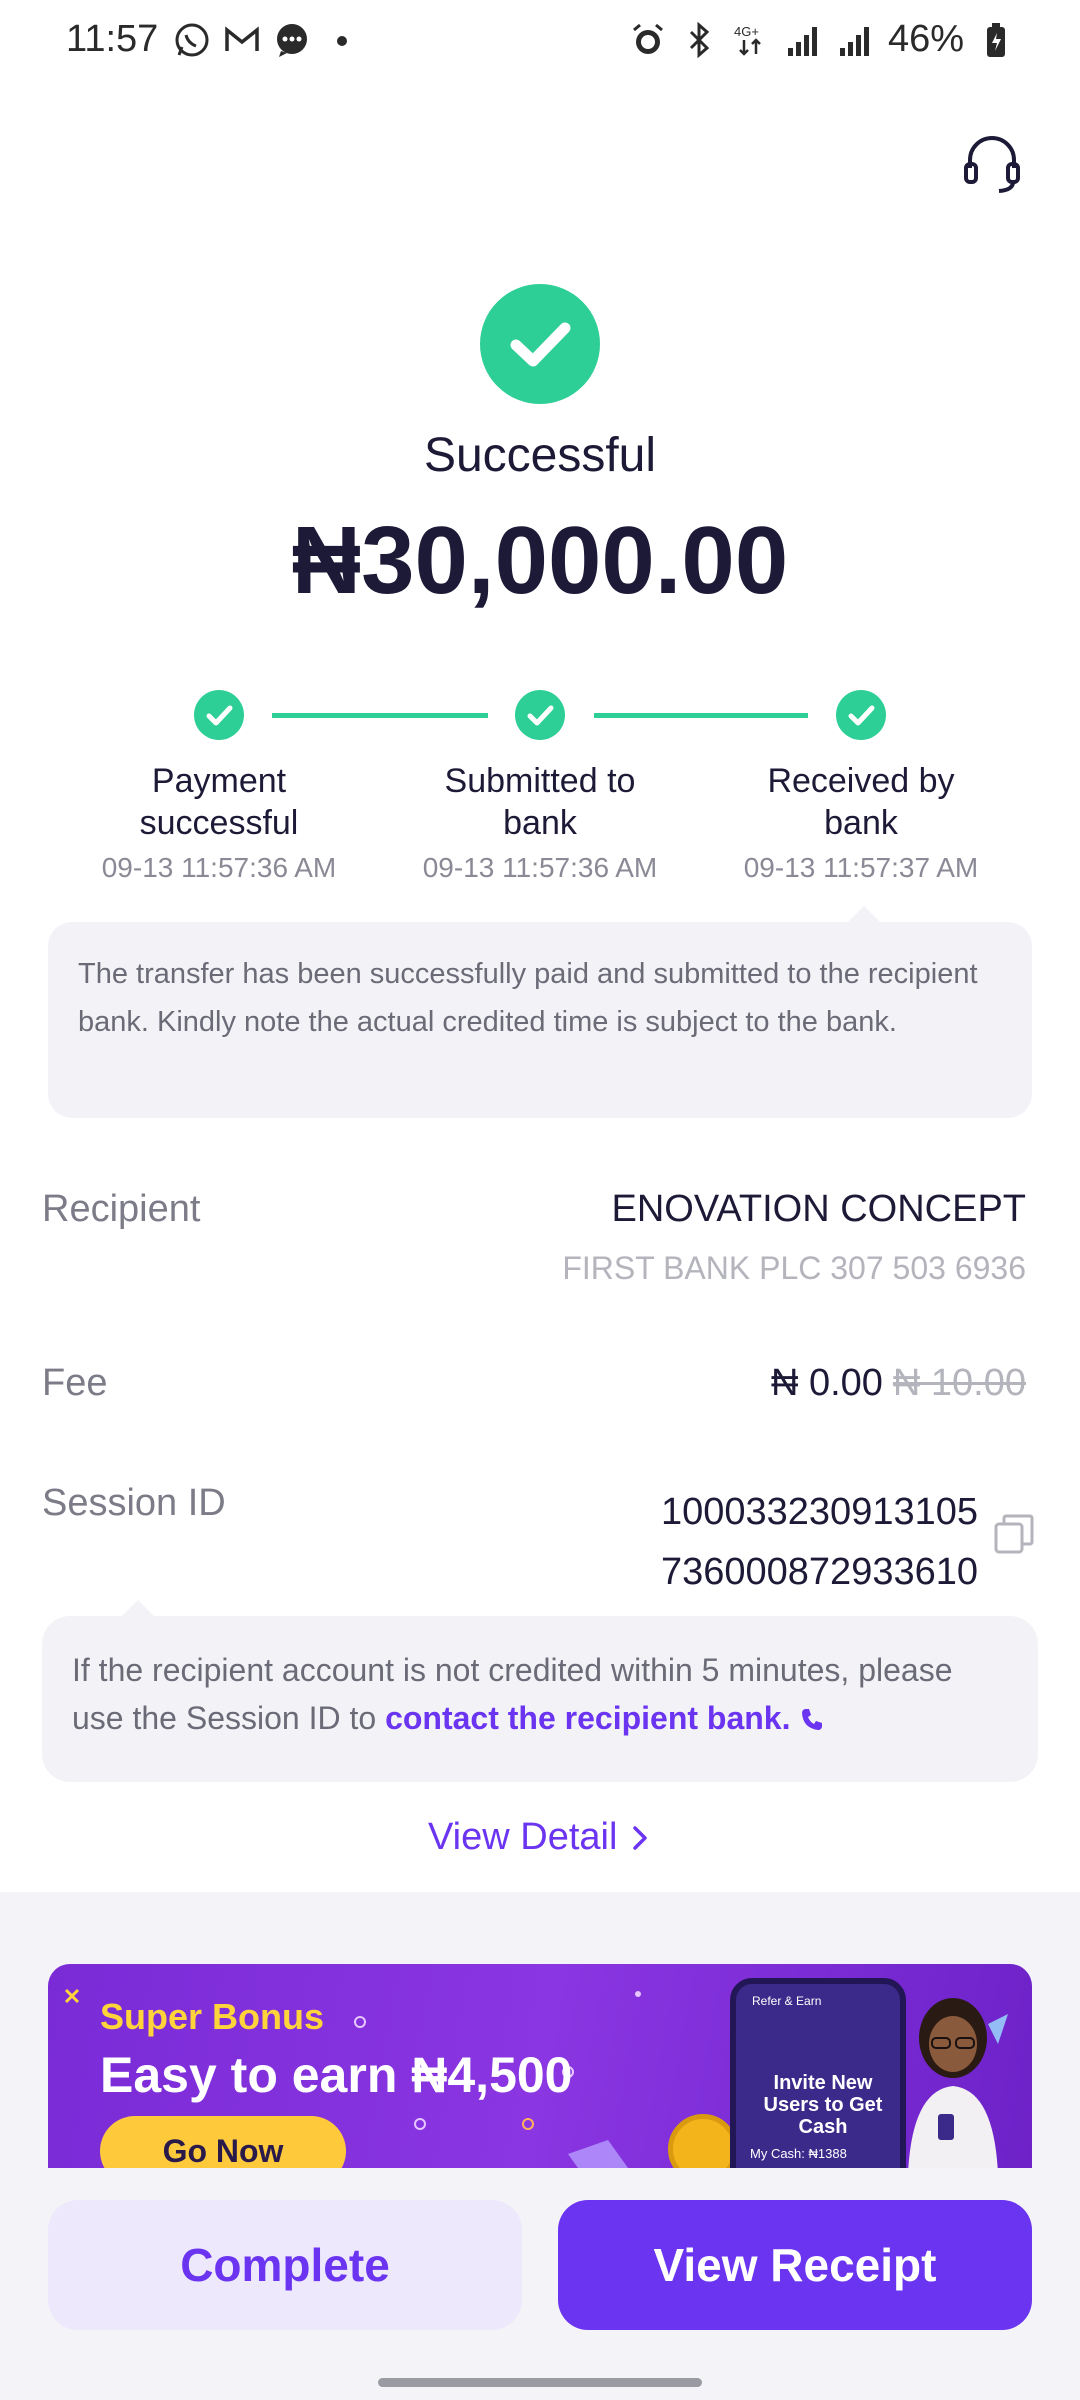  I want to click on recipient-name: ENOVATION CONCEPT, so click(818, 1209).